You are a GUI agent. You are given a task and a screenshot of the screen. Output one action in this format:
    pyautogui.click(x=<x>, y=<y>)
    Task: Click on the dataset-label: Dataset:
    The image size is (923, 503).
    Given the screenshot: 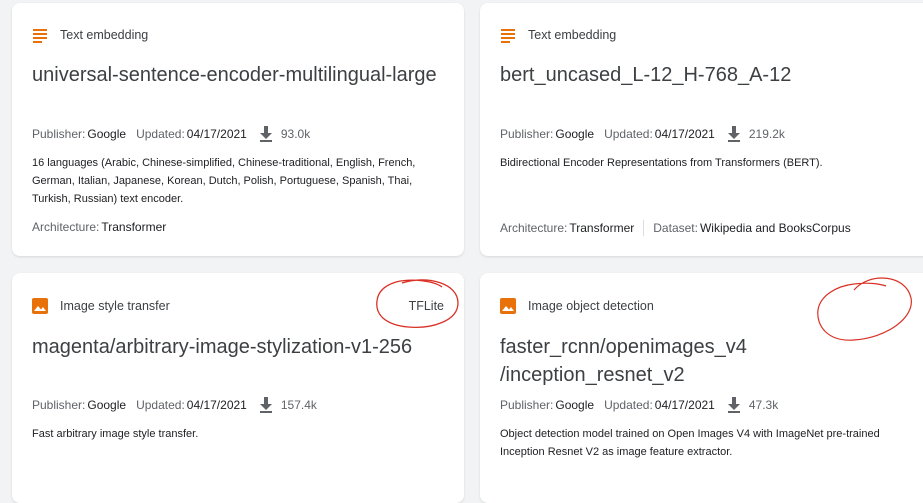 What is the action you would take?
    pyautogui.click(x=675, y=228)
    